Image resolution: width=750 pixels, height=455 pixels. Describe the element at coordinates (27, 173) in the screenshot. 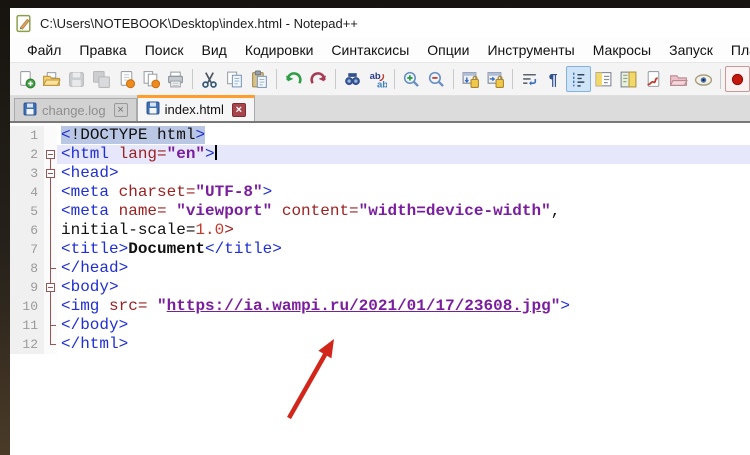

I see `line-number: 3` at that location.